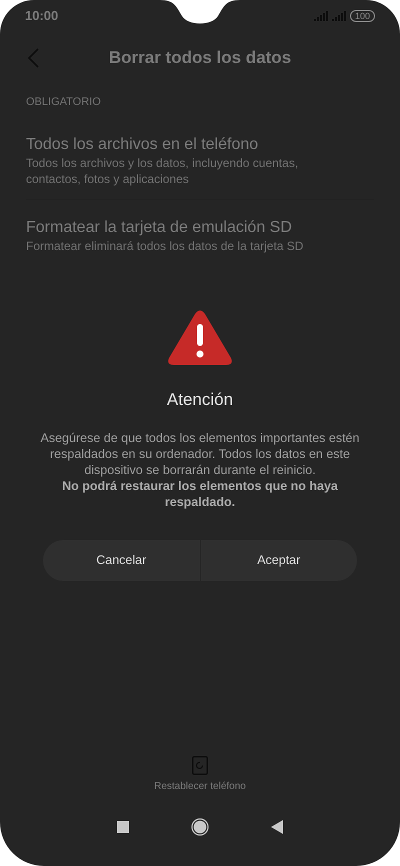 This screenshot has height=866, width=400. What do you see at coordinates (200, 399) in the screenshot?
I see `dialog-title: Atención` at bounding box center [200, 399].